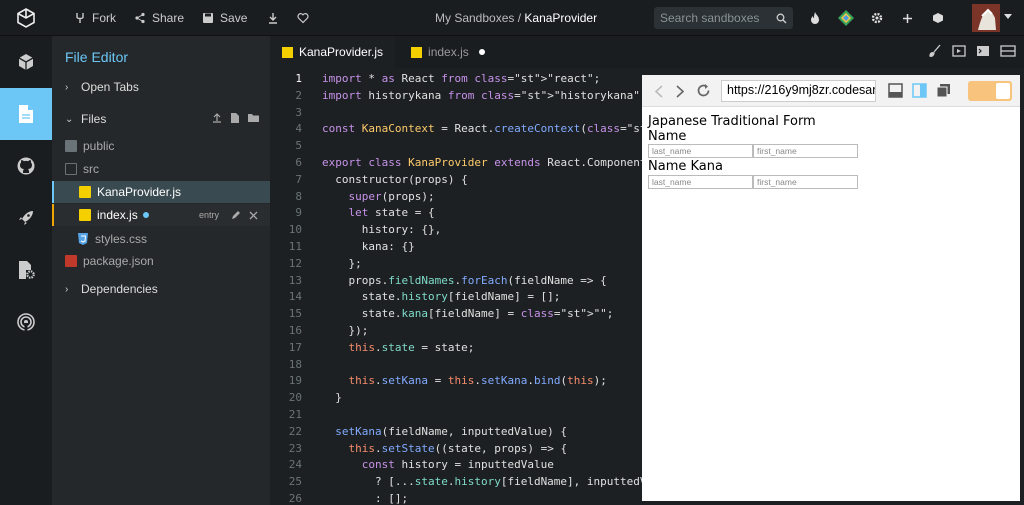  What do you see at coordinates (943, 90) in the screenshot?
I see `open-window-icon` at bounding box center [943, 90].